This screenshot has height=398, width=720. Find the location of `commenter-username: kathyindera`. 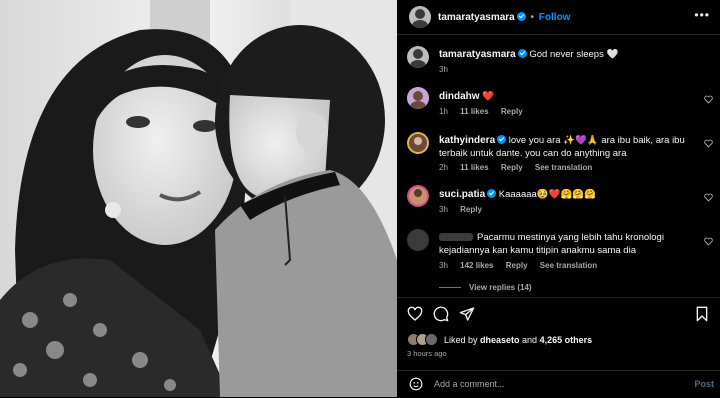

commenter-username: kathyindera is located at coordinates (467, 140).